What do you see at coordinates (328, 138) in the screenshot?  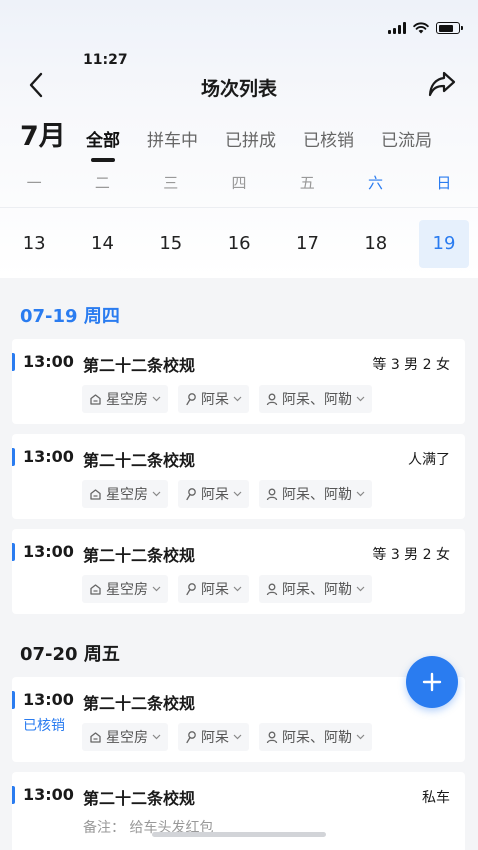 I see `tab-verified: 已核销` at bounding box center [328, 138].